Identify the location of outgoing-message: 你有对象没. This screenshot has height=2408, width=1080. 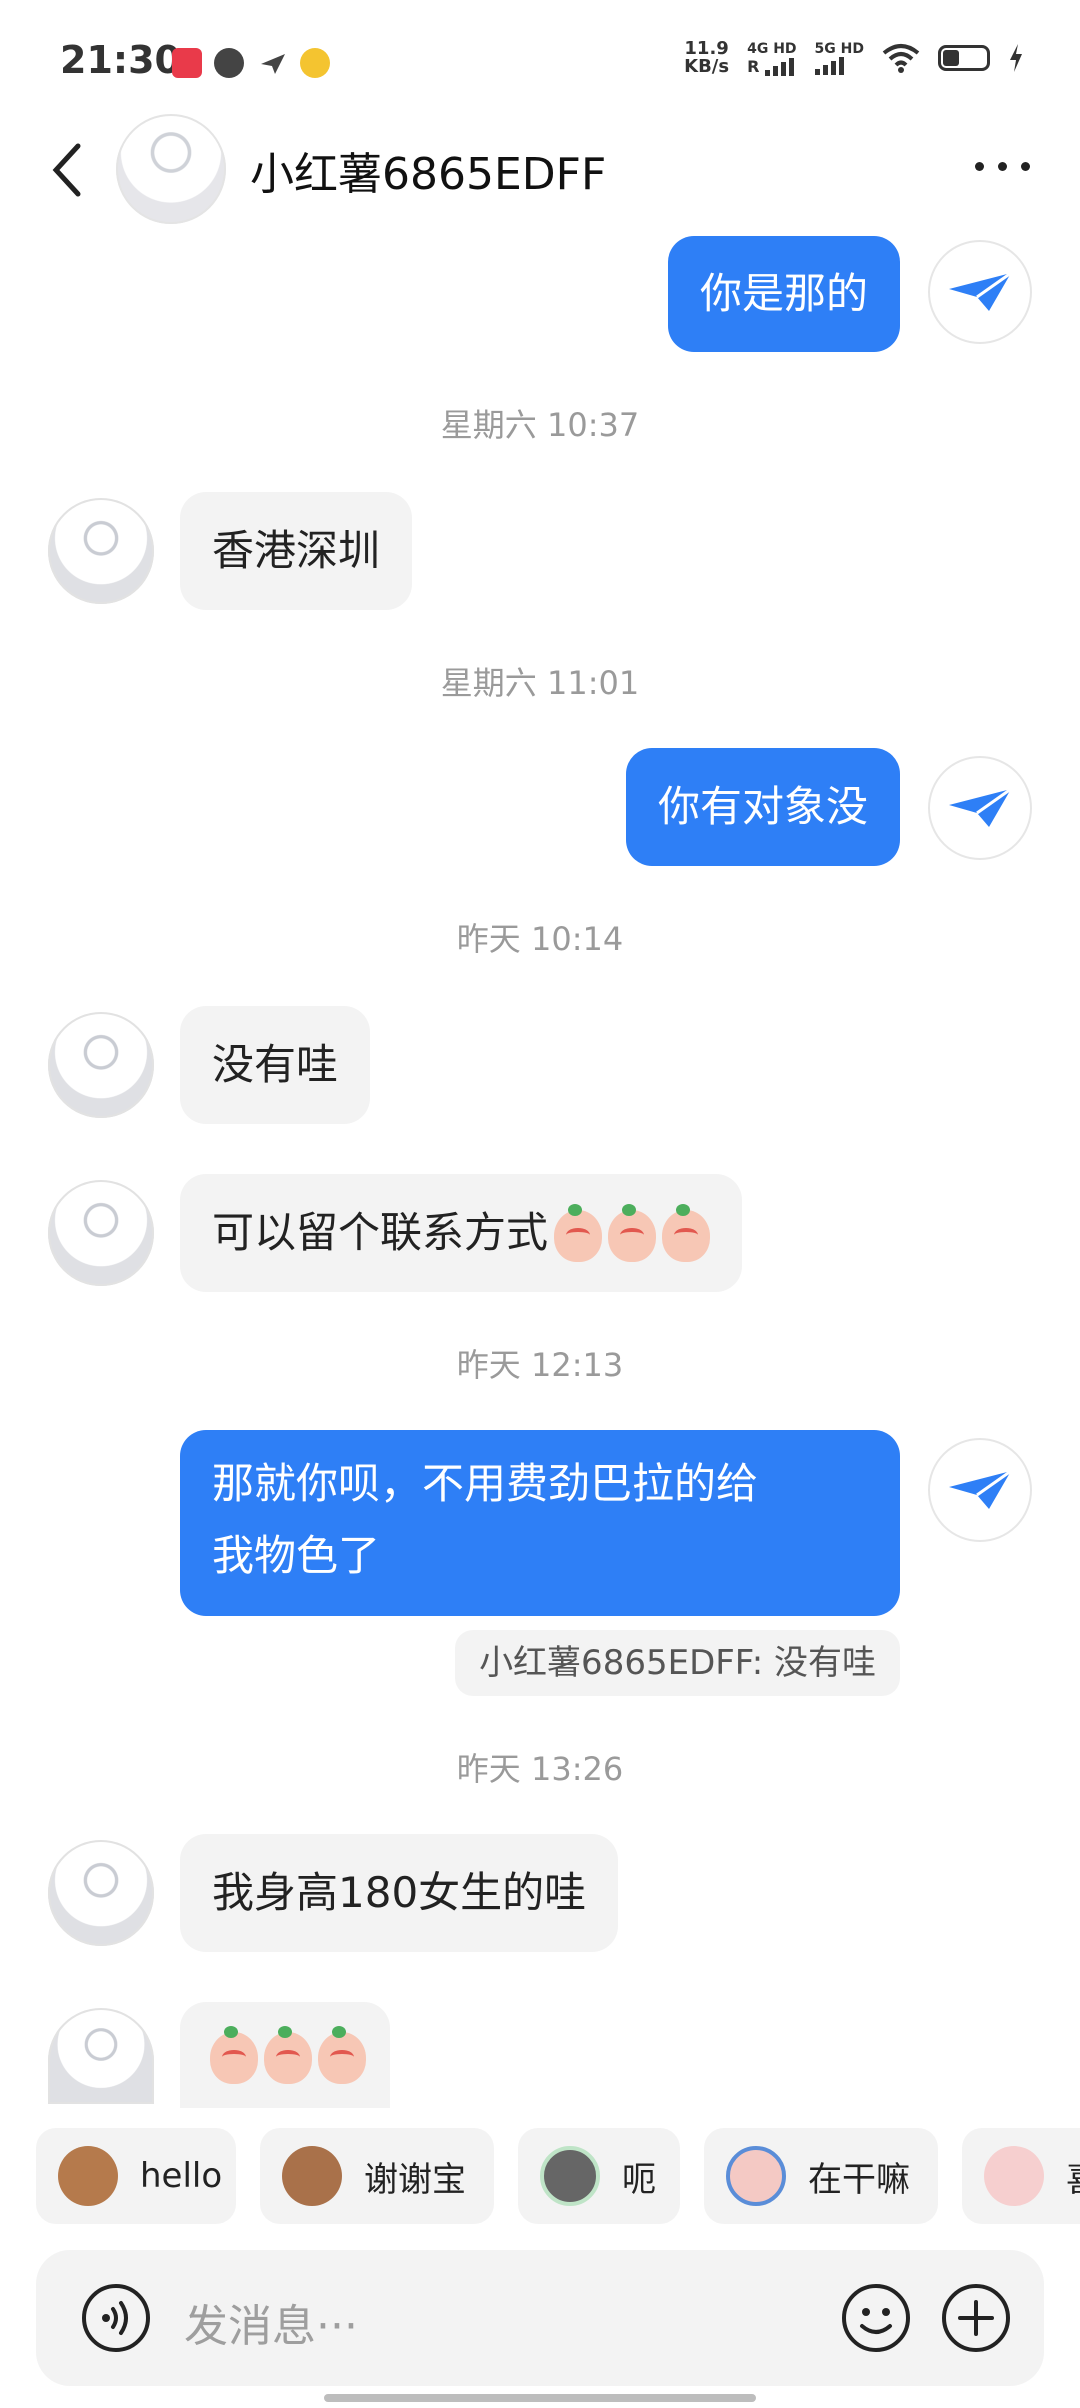
(762, 807).